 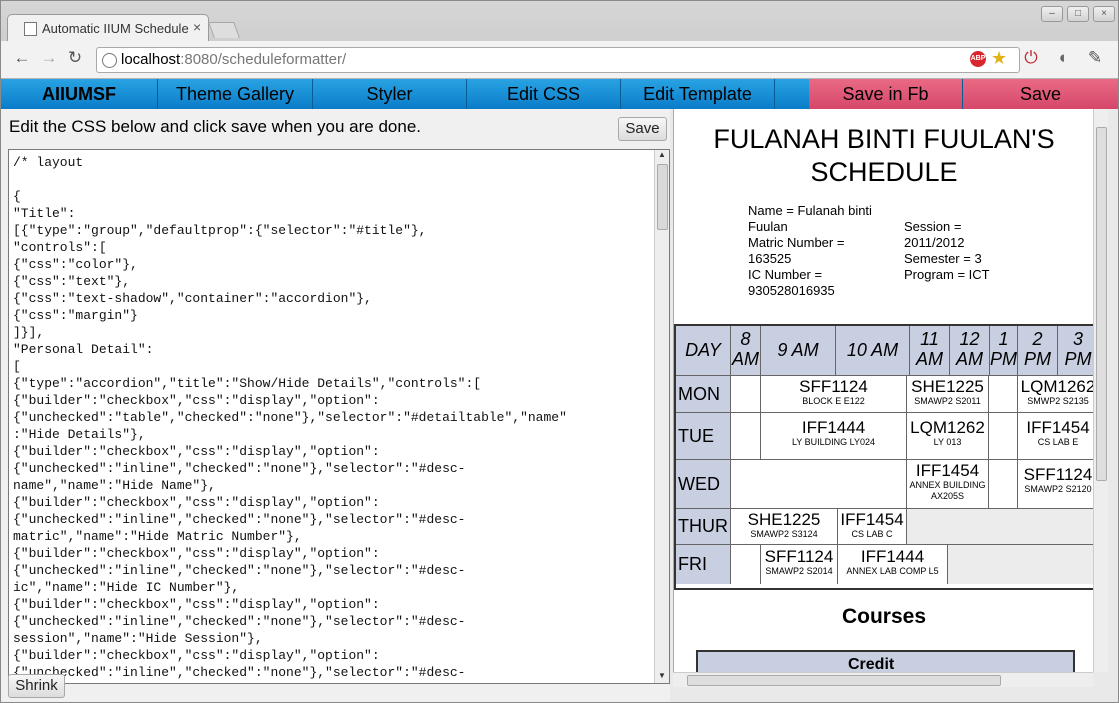 I want to click on close-window-icon: ×, so click(x=1104, y=14).